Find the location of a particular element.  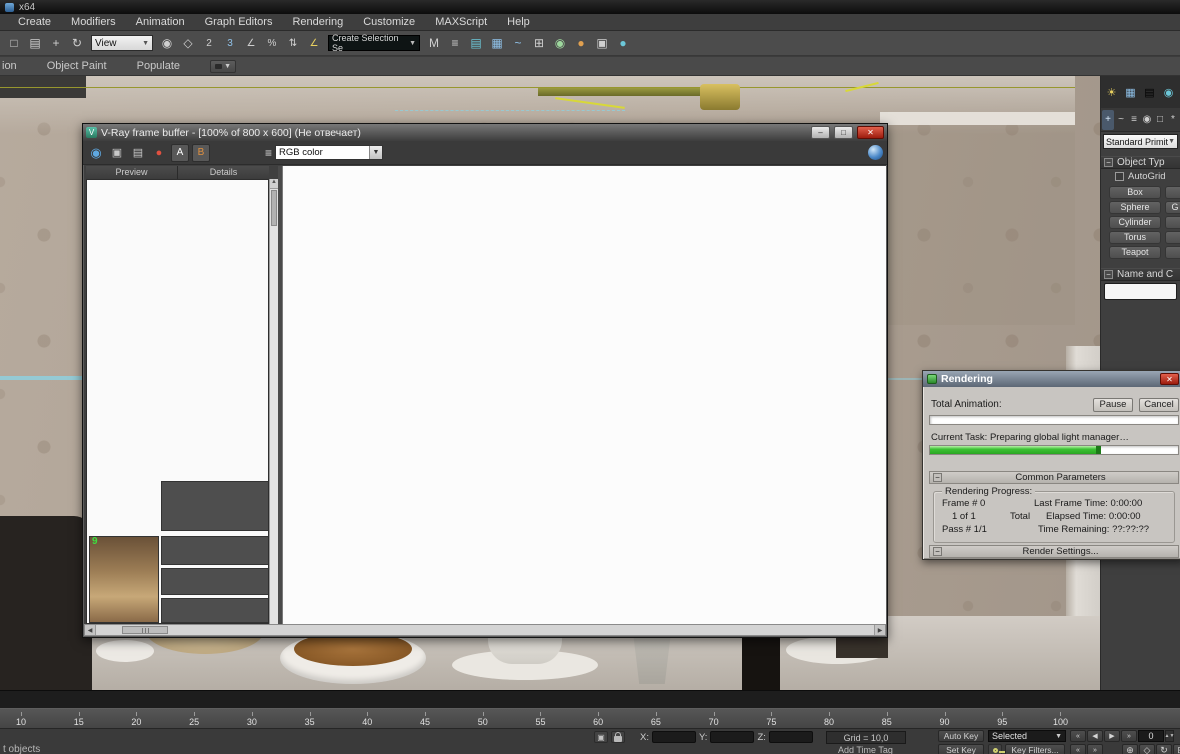

reference-coordinate-dropdown: View ▼ is located at coordinates (122, 43).